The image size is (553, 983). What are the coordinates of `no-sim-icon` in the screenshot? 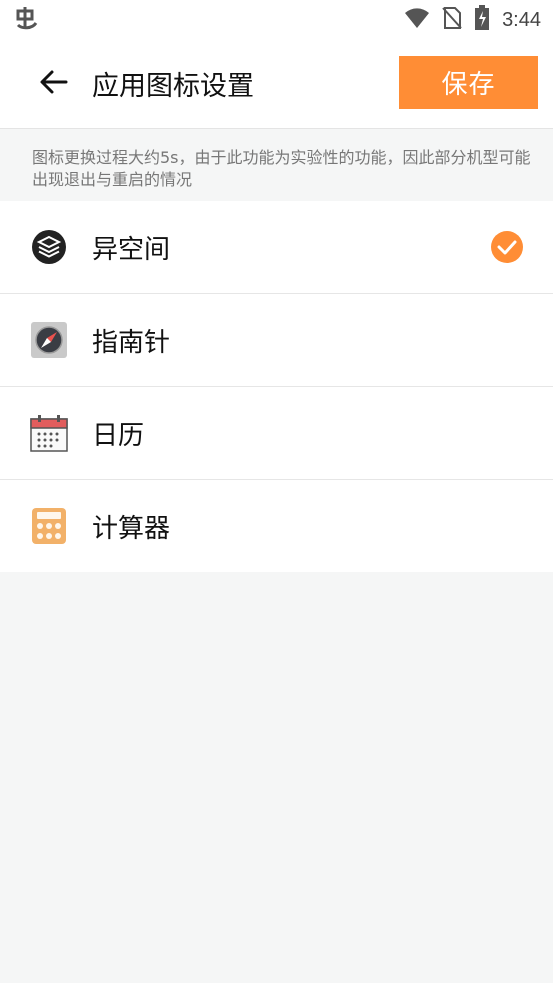 It's located at (452, 20).